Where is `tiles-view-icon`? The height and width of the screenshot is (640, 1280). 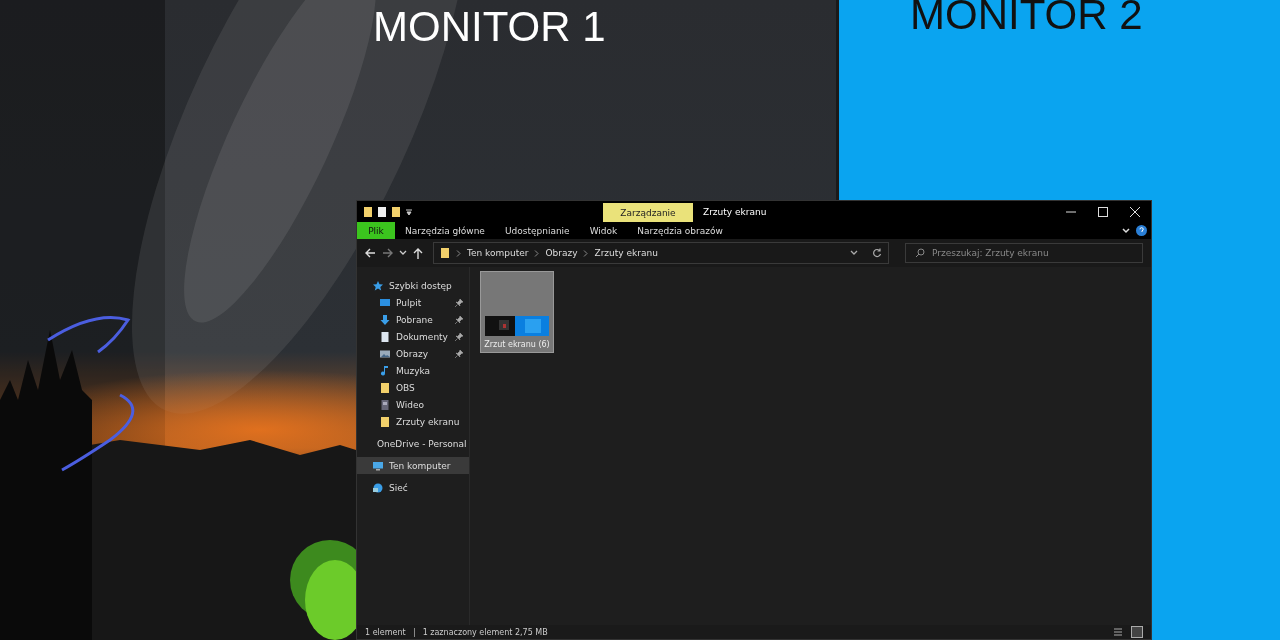
tiles-view-icon is located at coordinates (1137, 632).